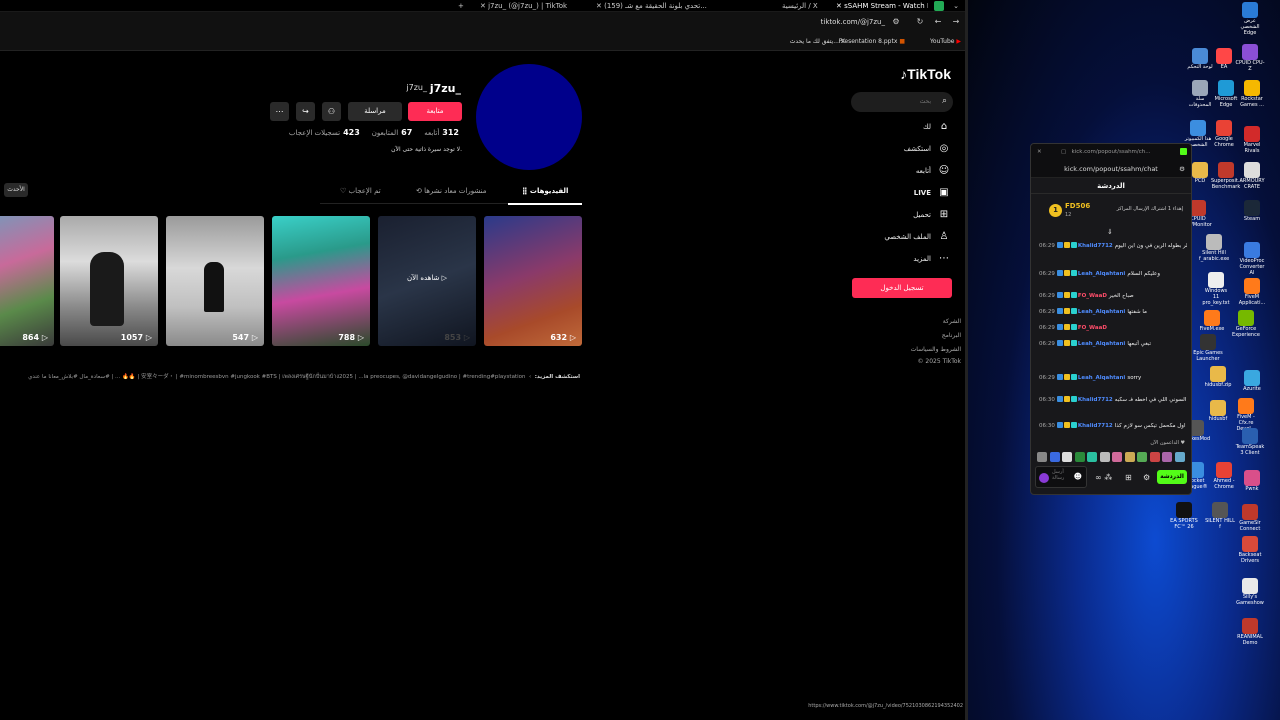 This screenshot has height=720, width=1280. I want to click on desktop-icon: EA SPORTS FC™ 26, so click(1184, 516).